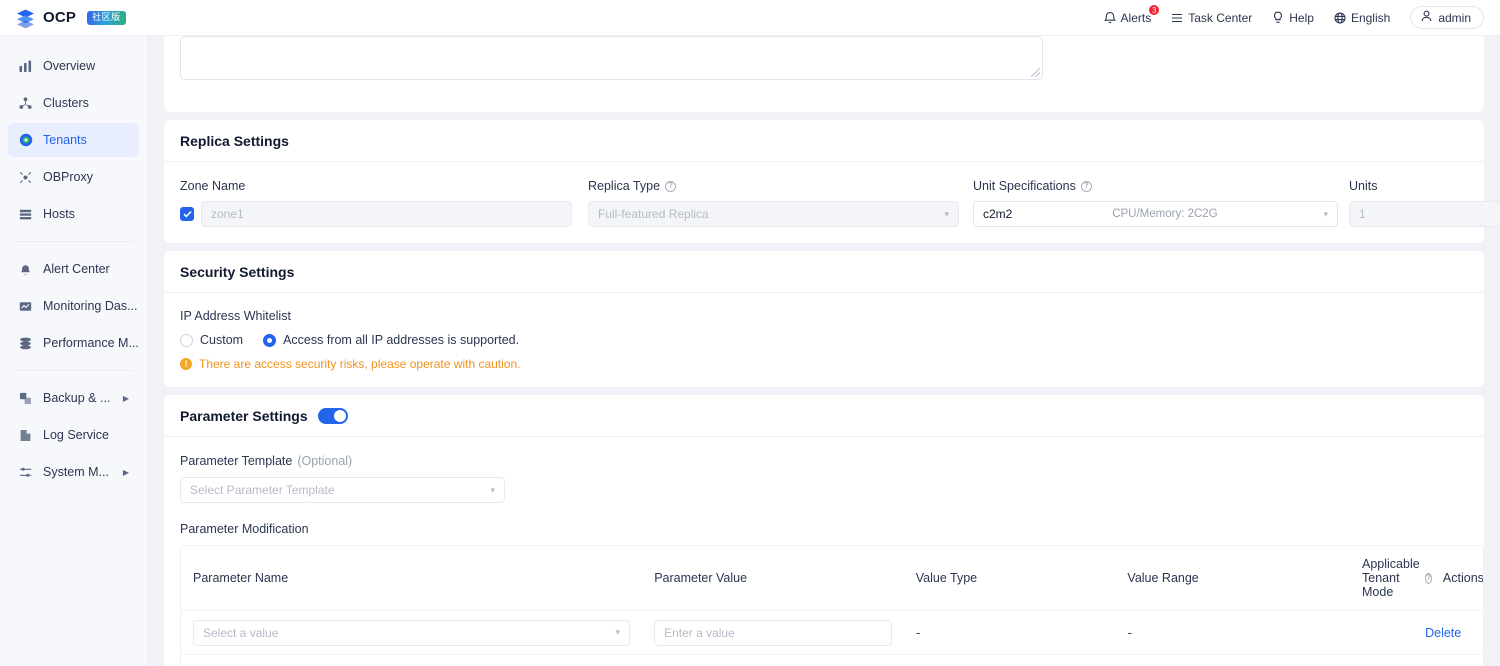 Image resolution: width=1500 pixels, height=666 pixels. I want to click on cell-actions: Delete, so click(1454, 633).